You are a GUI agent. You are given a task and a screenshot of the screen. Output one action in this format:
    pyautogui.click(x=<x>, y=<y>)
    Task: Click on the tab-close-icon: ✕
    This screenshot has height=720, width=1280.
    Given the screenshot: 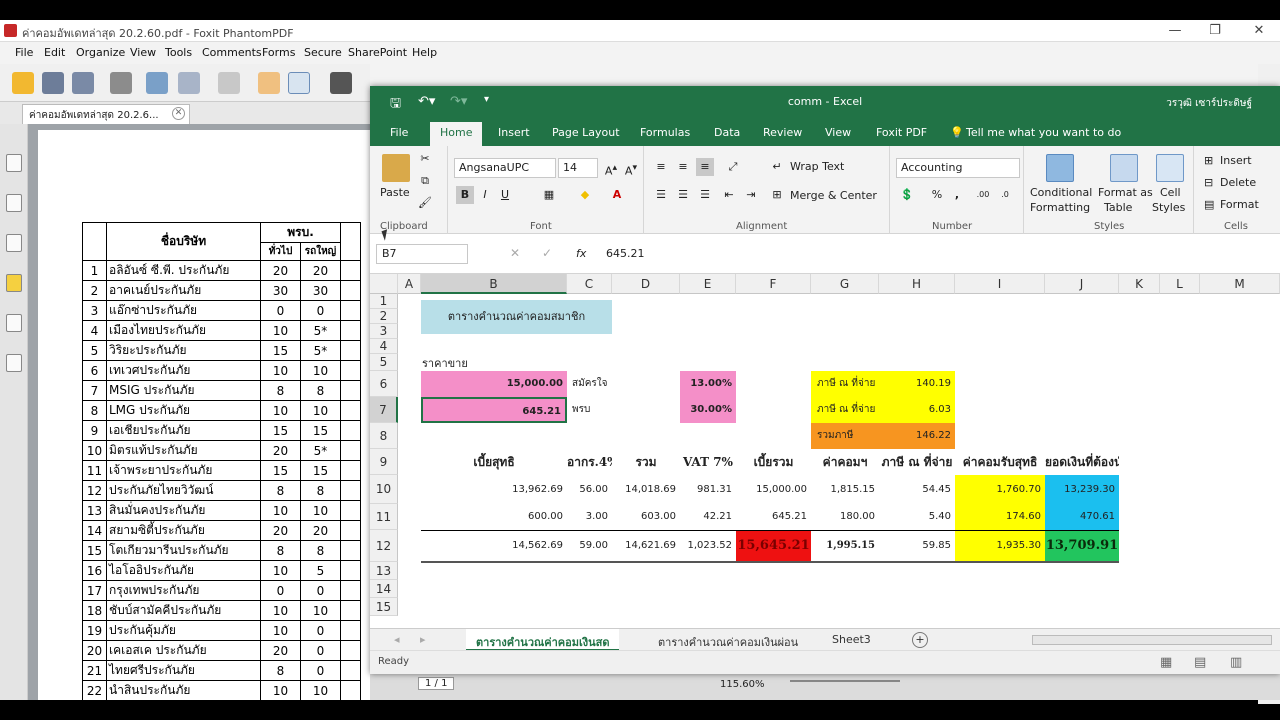 What is the action you would take?
    pyautogui.click(x=178, y=113)
    